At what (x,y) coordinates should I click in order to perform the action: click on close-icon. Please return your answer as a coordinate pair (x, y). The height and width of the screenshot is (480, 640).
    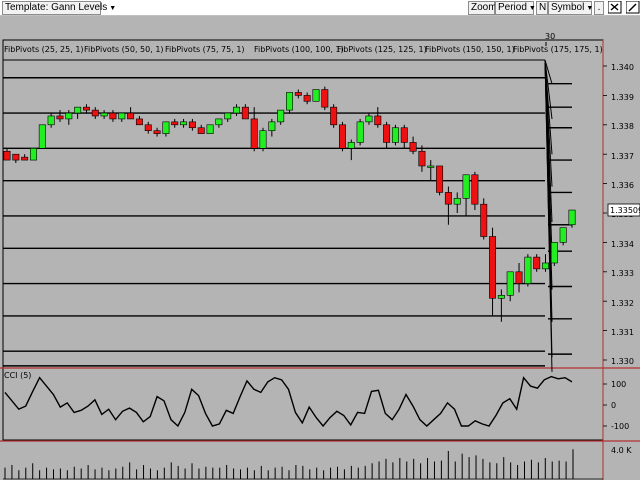
    Looking at the image, I should click on (614, 7).